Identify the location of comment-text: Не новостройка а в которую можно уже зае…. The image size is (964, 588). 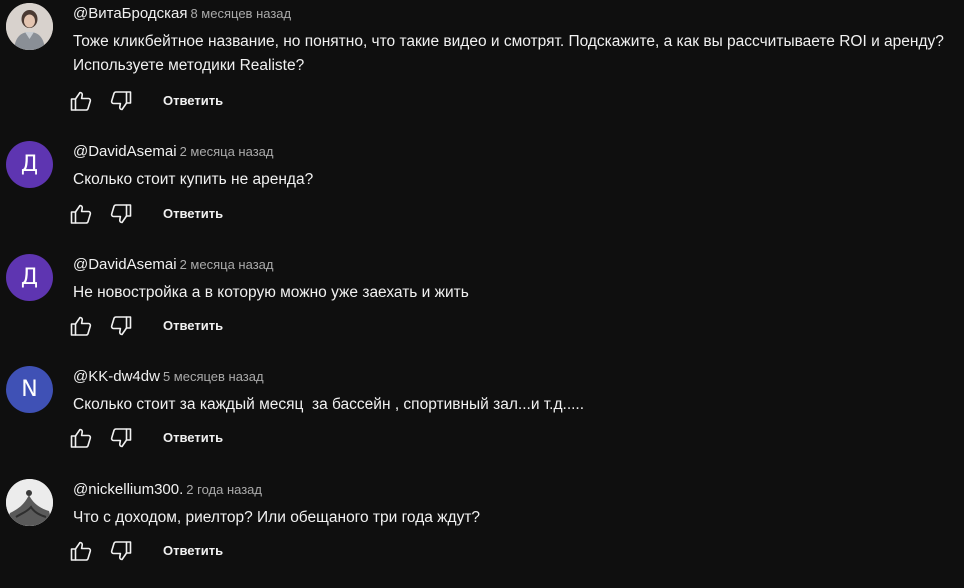
(271, 292).